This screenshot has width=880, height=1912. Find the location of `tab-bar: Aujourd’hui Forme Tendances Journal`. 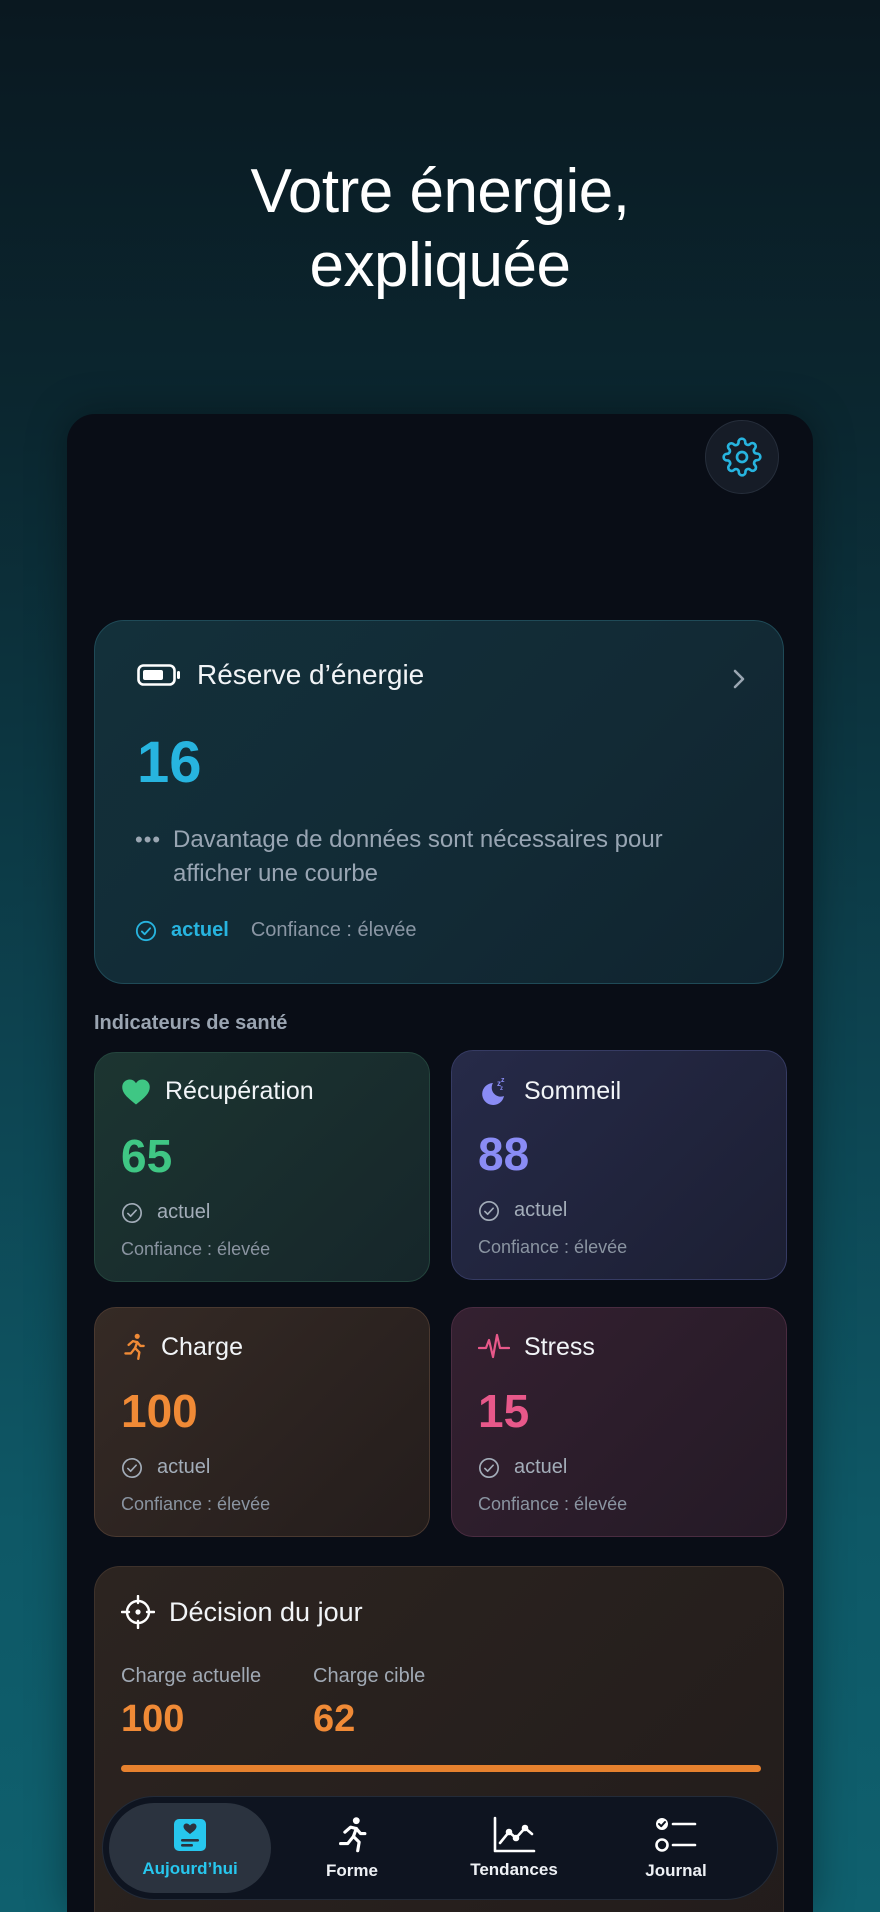

tab-bar: Aujourd’hui Forme Tendances Journal is located at coordinates (440, 1848).